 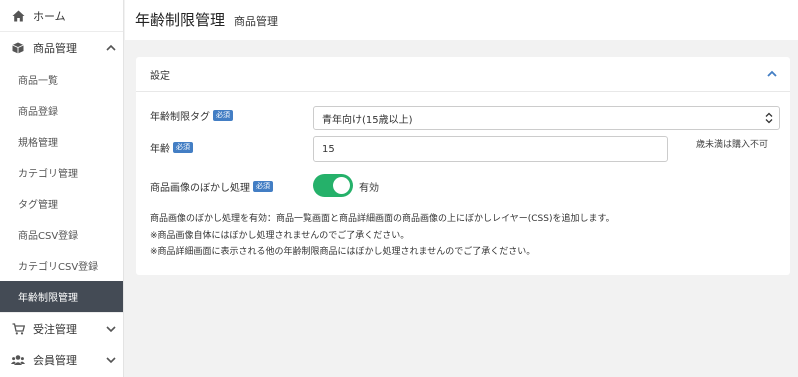 What do you see at coordinates (160, 76) in the screenshot?
I see `card-title: 設定` at bounding box center [160, 76].